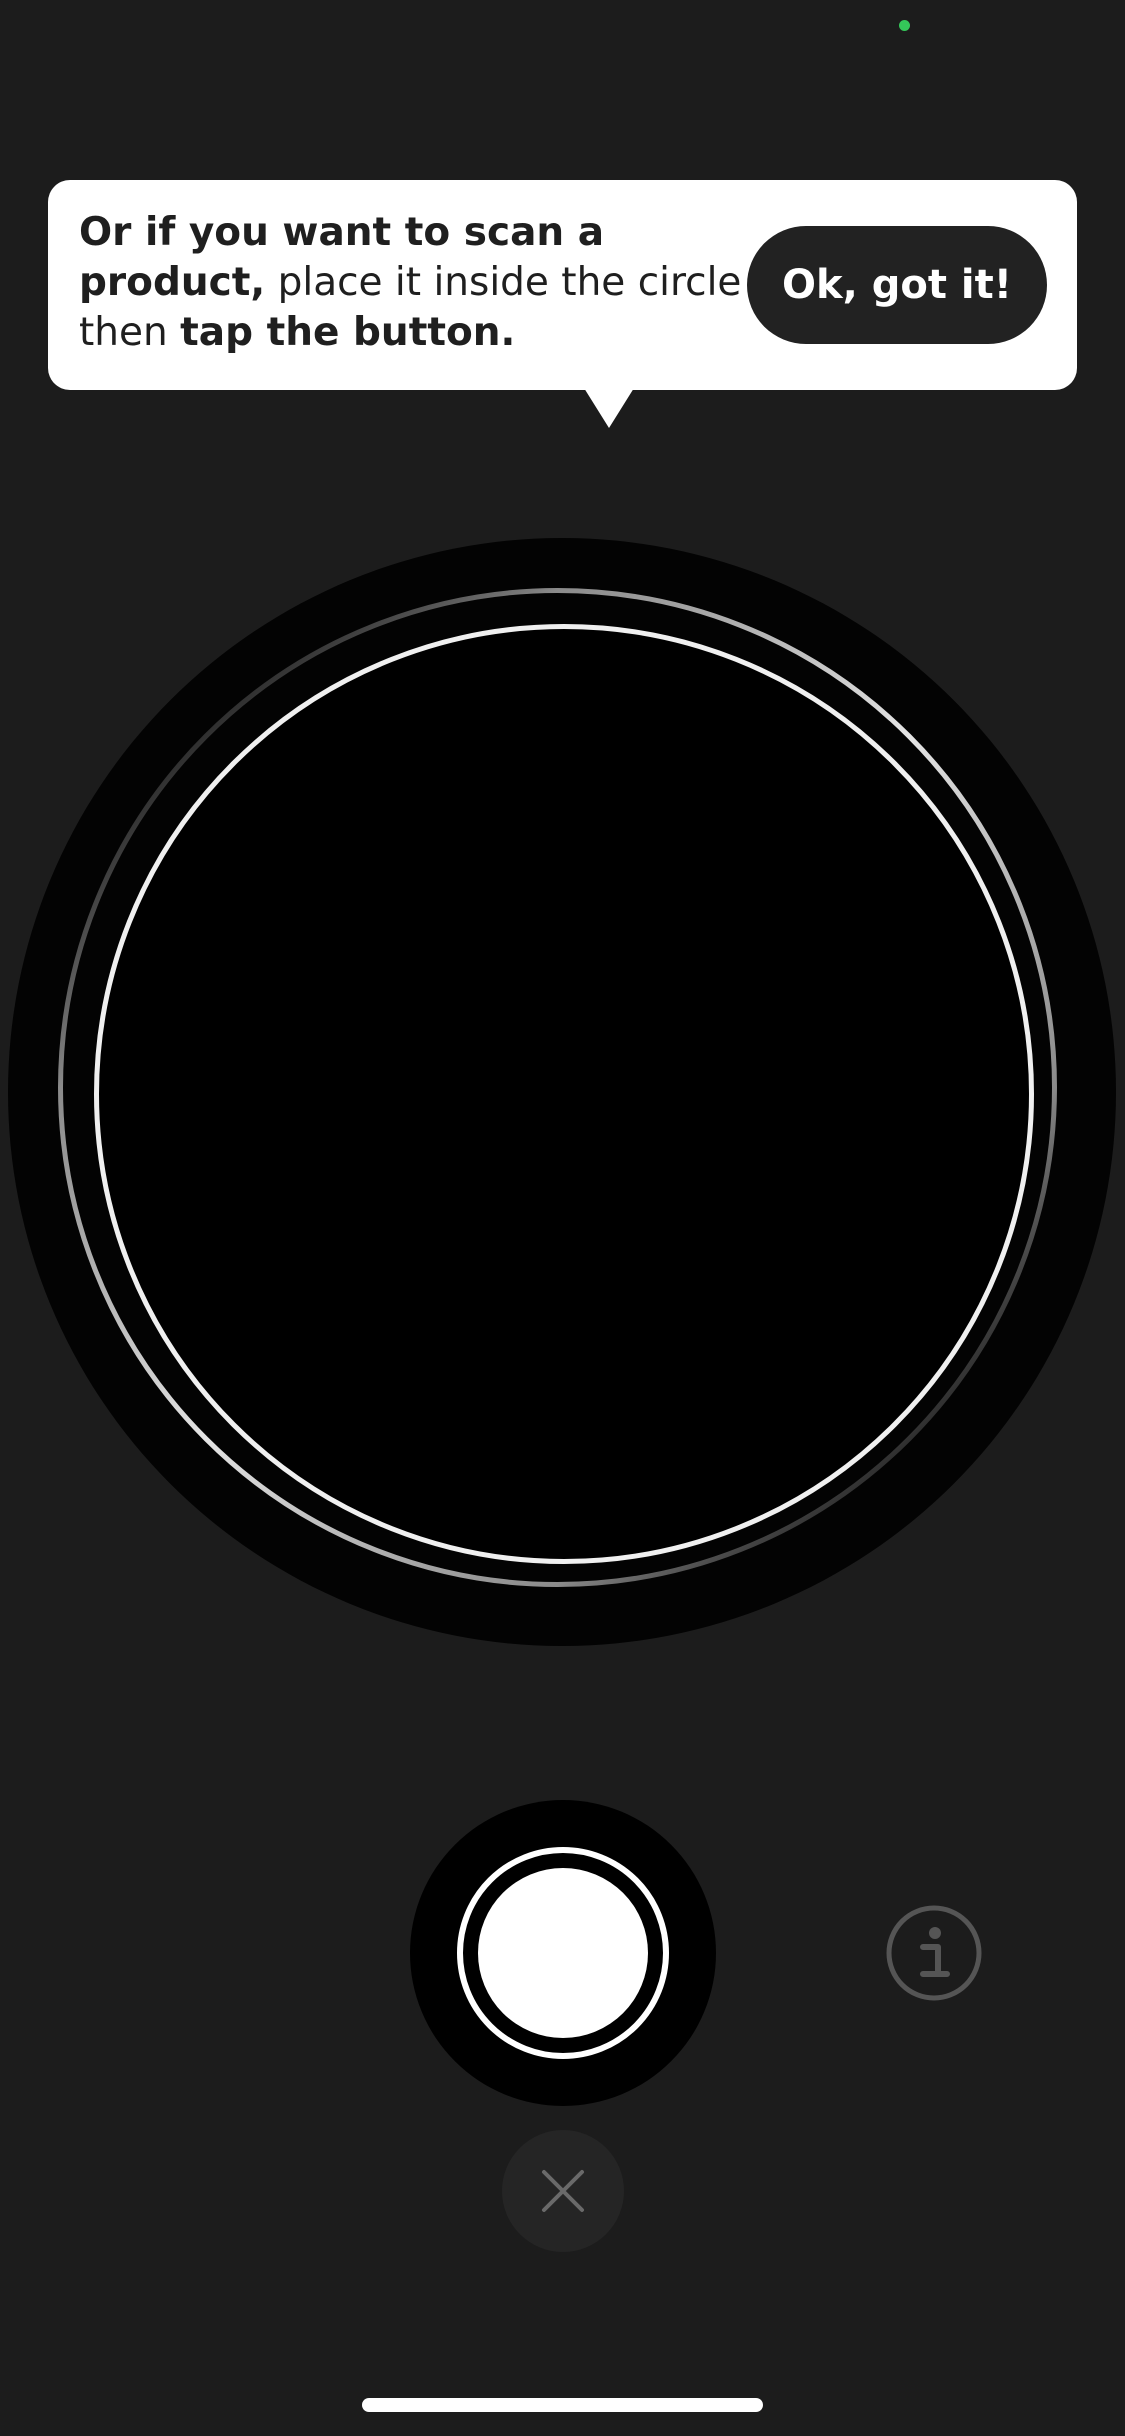  I want to click on tooltip-bold-tail: tap the button., so click(348, 332).